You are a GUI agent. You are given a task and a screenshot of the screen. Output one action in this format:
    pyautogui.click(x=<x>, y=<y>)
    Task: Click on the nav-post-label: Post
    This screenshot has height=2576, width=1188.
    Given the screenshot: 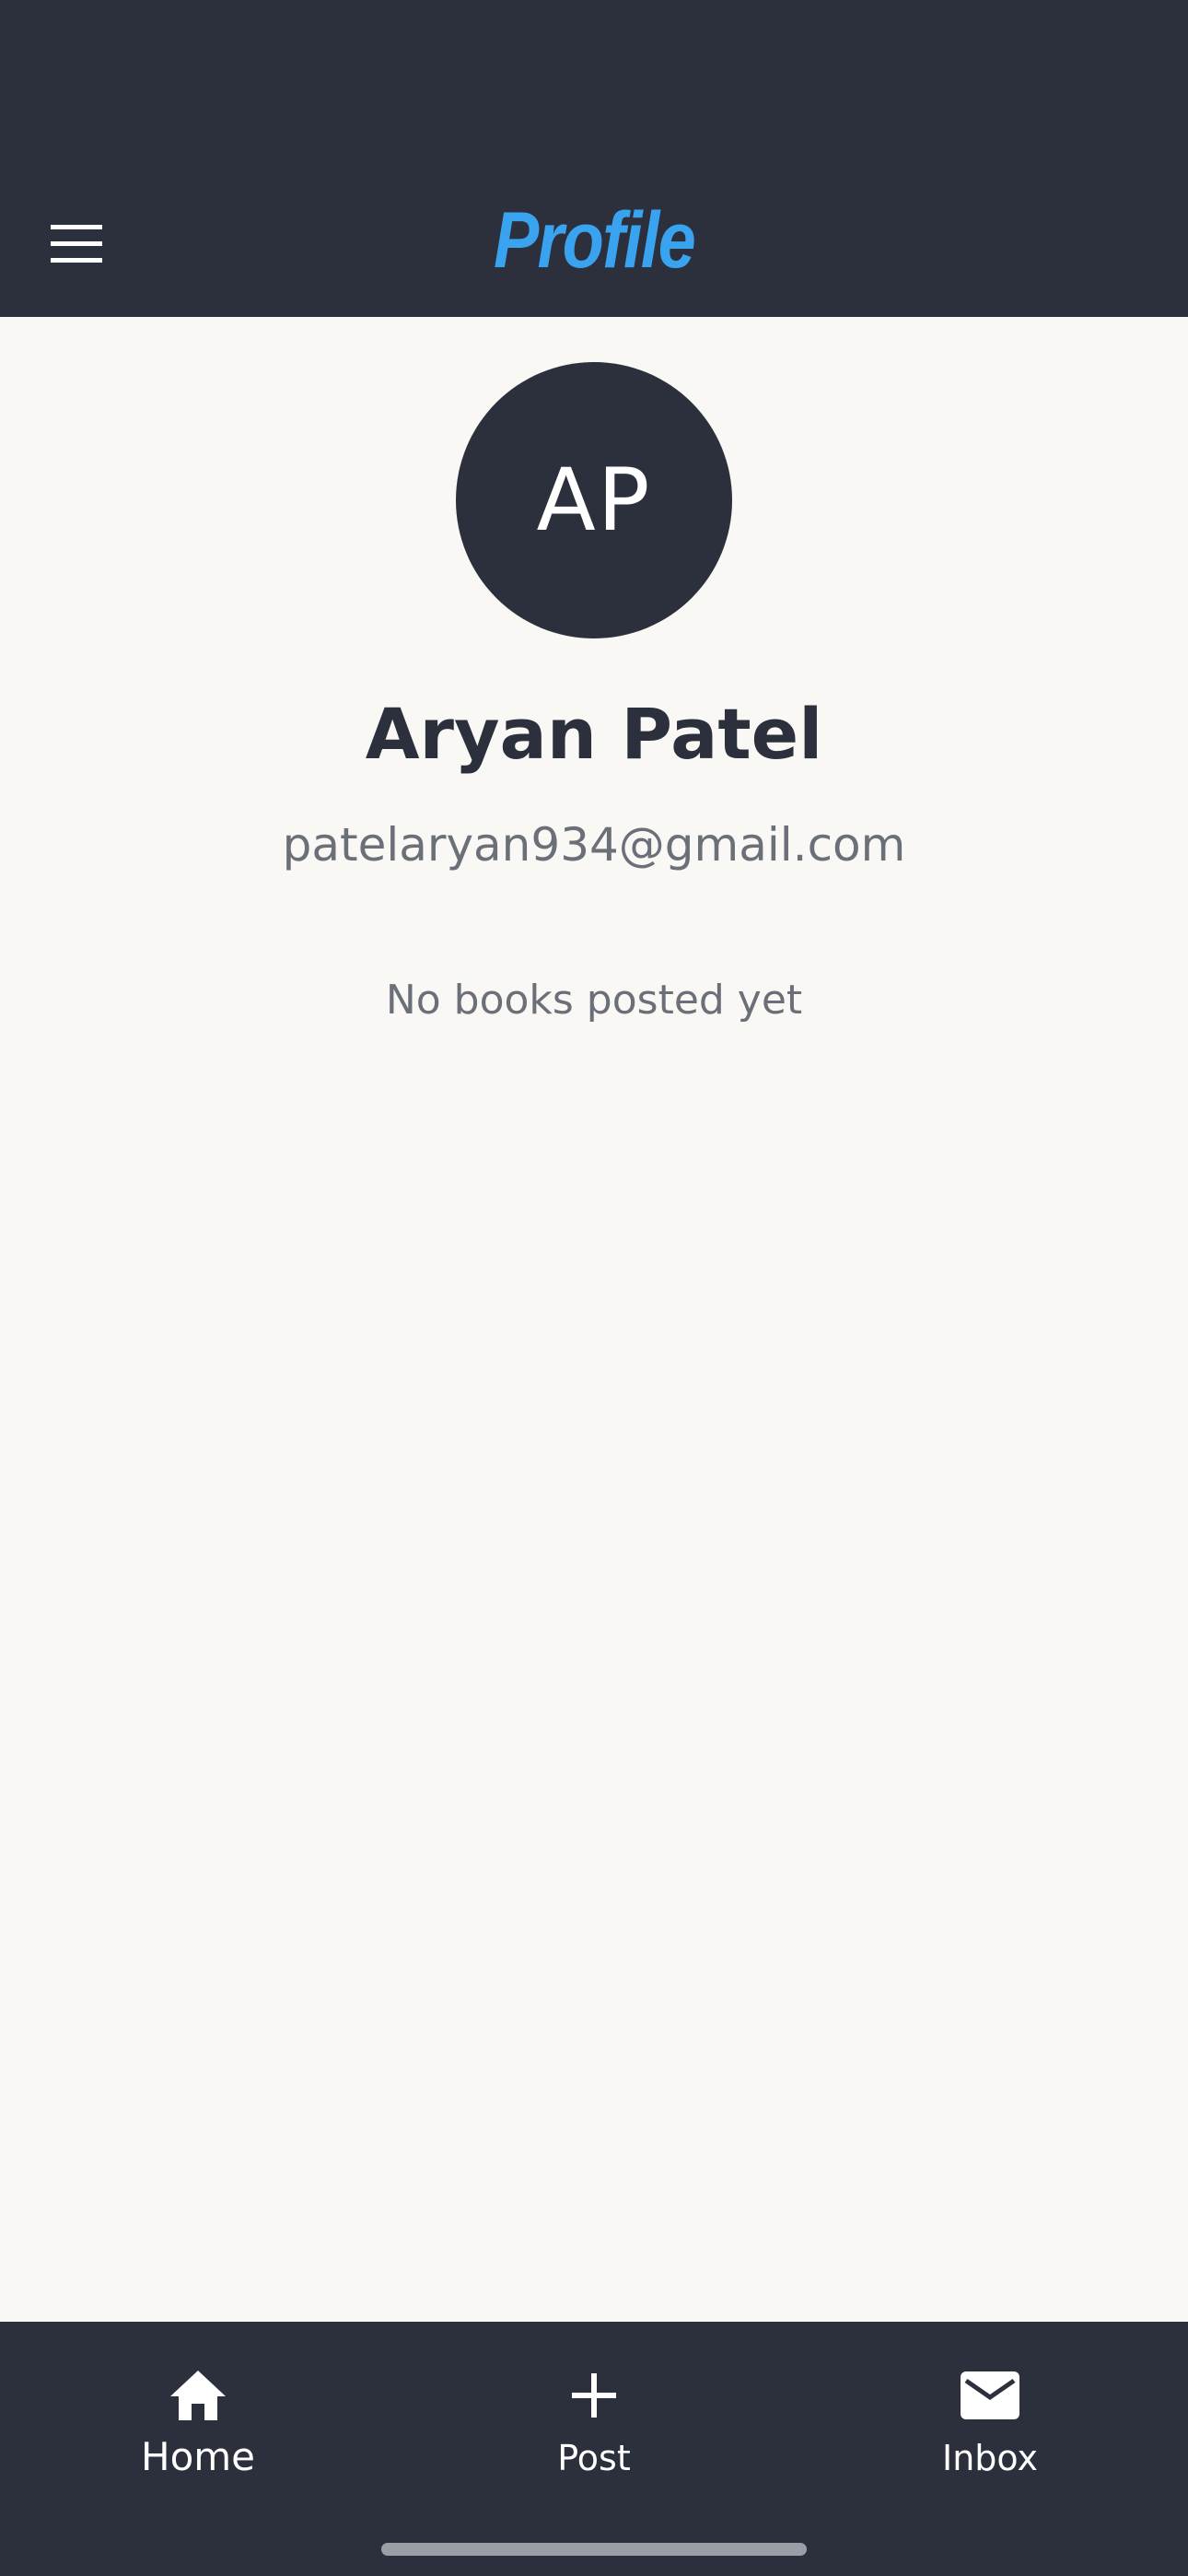 What is the action you would take?
    pyautogui.click(x=594, y=2458)
    